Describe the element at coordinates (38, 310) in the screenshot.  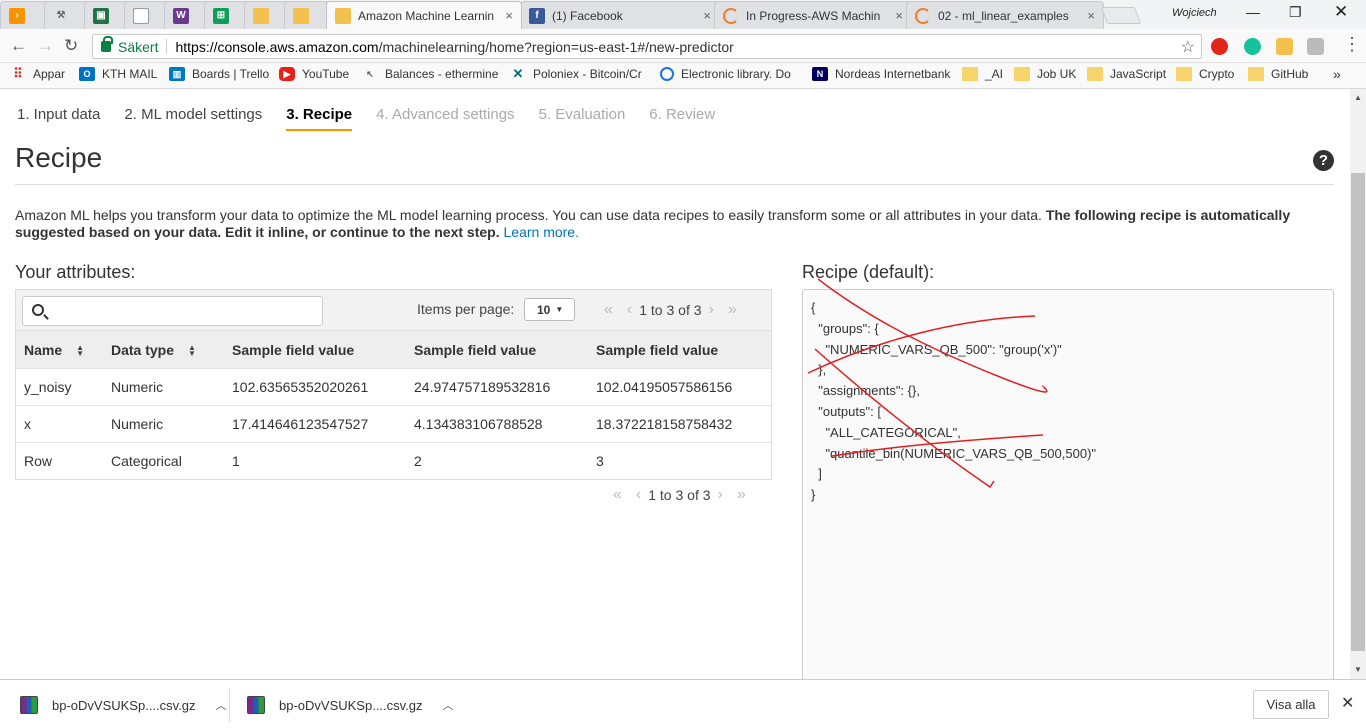
I see `search-icon` at that location.